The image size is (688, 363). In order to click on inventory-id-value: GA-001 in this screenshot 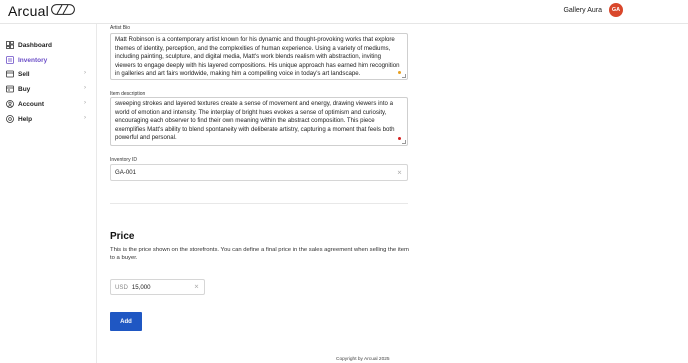, I will do `click(126, 172)`.